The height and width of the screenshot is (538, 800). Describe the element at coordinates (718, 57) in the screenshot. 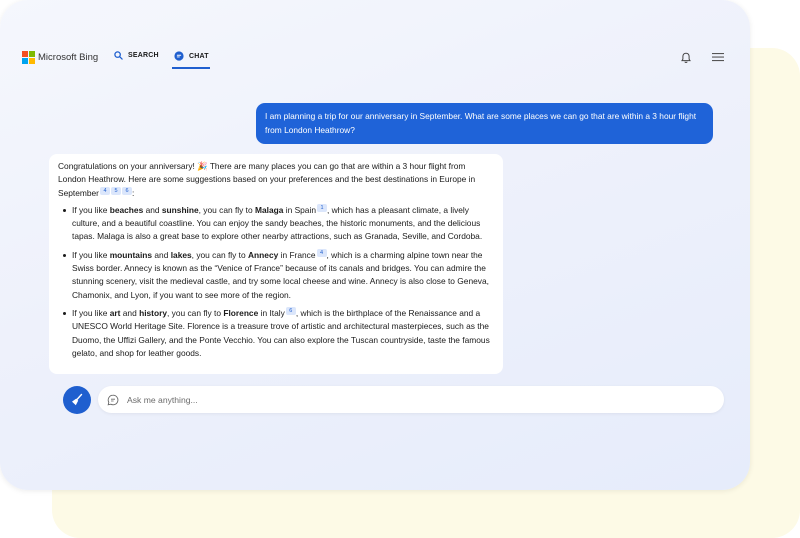

I see `hamburger-menu-icon` at that location.